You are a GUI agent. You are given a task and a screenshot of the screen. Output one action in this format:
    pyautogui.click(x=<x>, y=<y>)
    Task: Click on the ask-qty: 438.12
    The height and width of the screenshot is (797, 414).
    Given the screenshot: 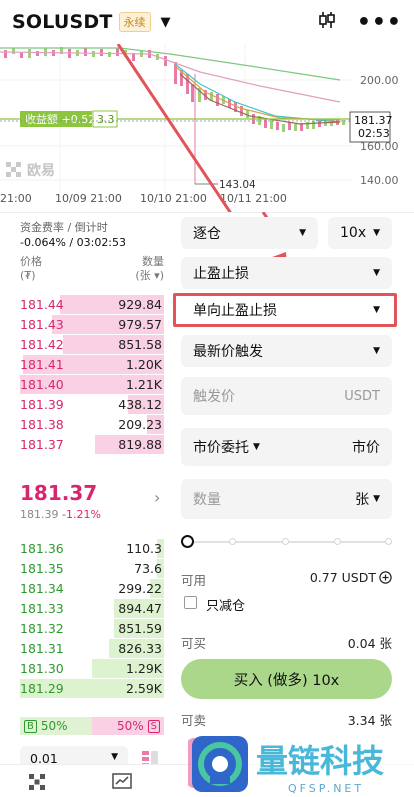 What is the action you would take?
    pyautogui.click(x=140, y=404)
    